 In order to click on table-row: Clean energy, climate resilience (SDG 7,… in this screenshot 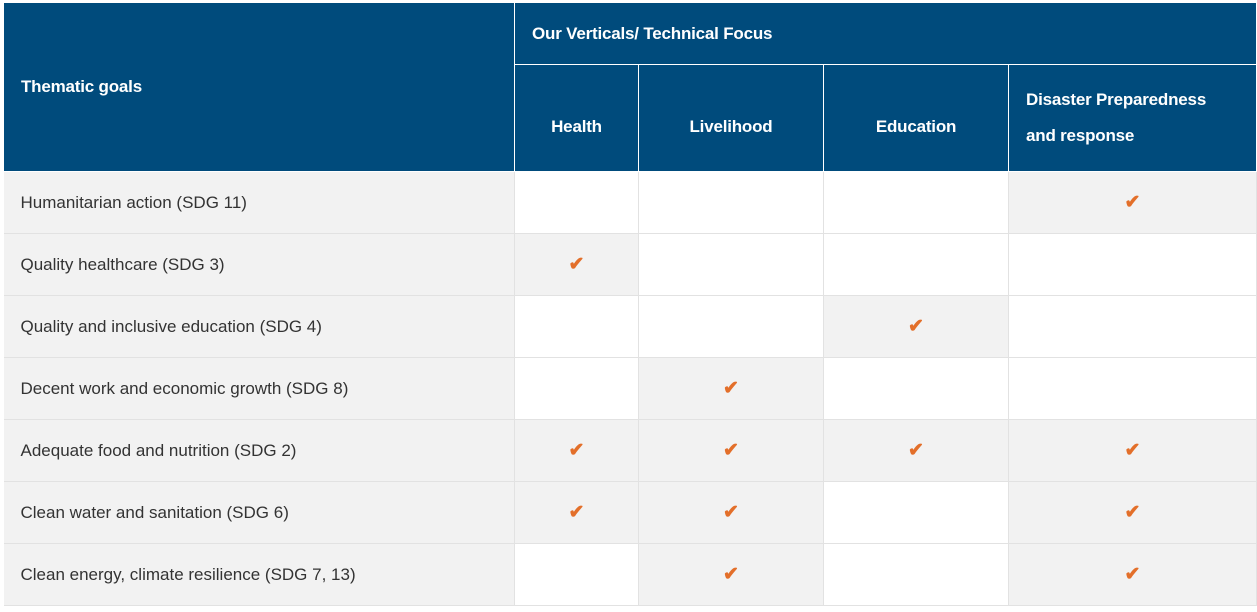, I will do `click(630, 574)`.